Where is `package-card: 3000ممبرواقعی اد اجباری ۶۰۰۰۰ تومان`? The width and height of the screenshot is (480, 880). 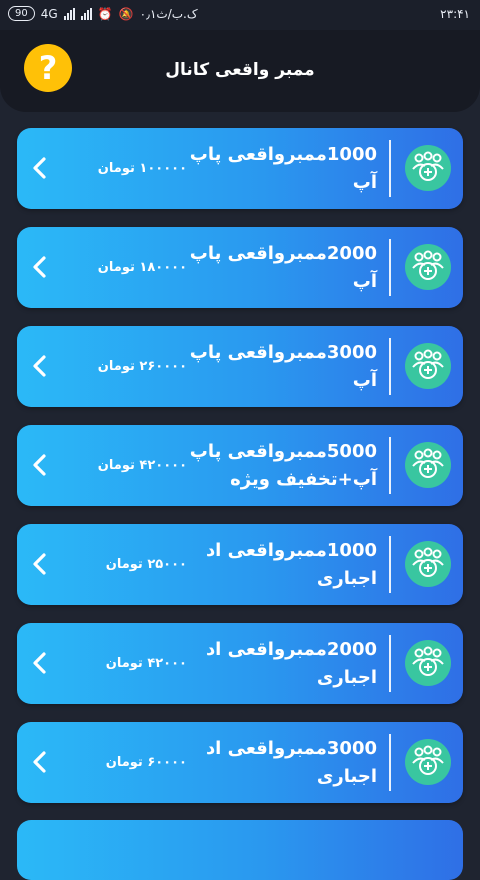
package-card: 3000ممبرواقعی اد اجباری ۶۰۰۰۰ تومان is located at coordinates (240, 762).